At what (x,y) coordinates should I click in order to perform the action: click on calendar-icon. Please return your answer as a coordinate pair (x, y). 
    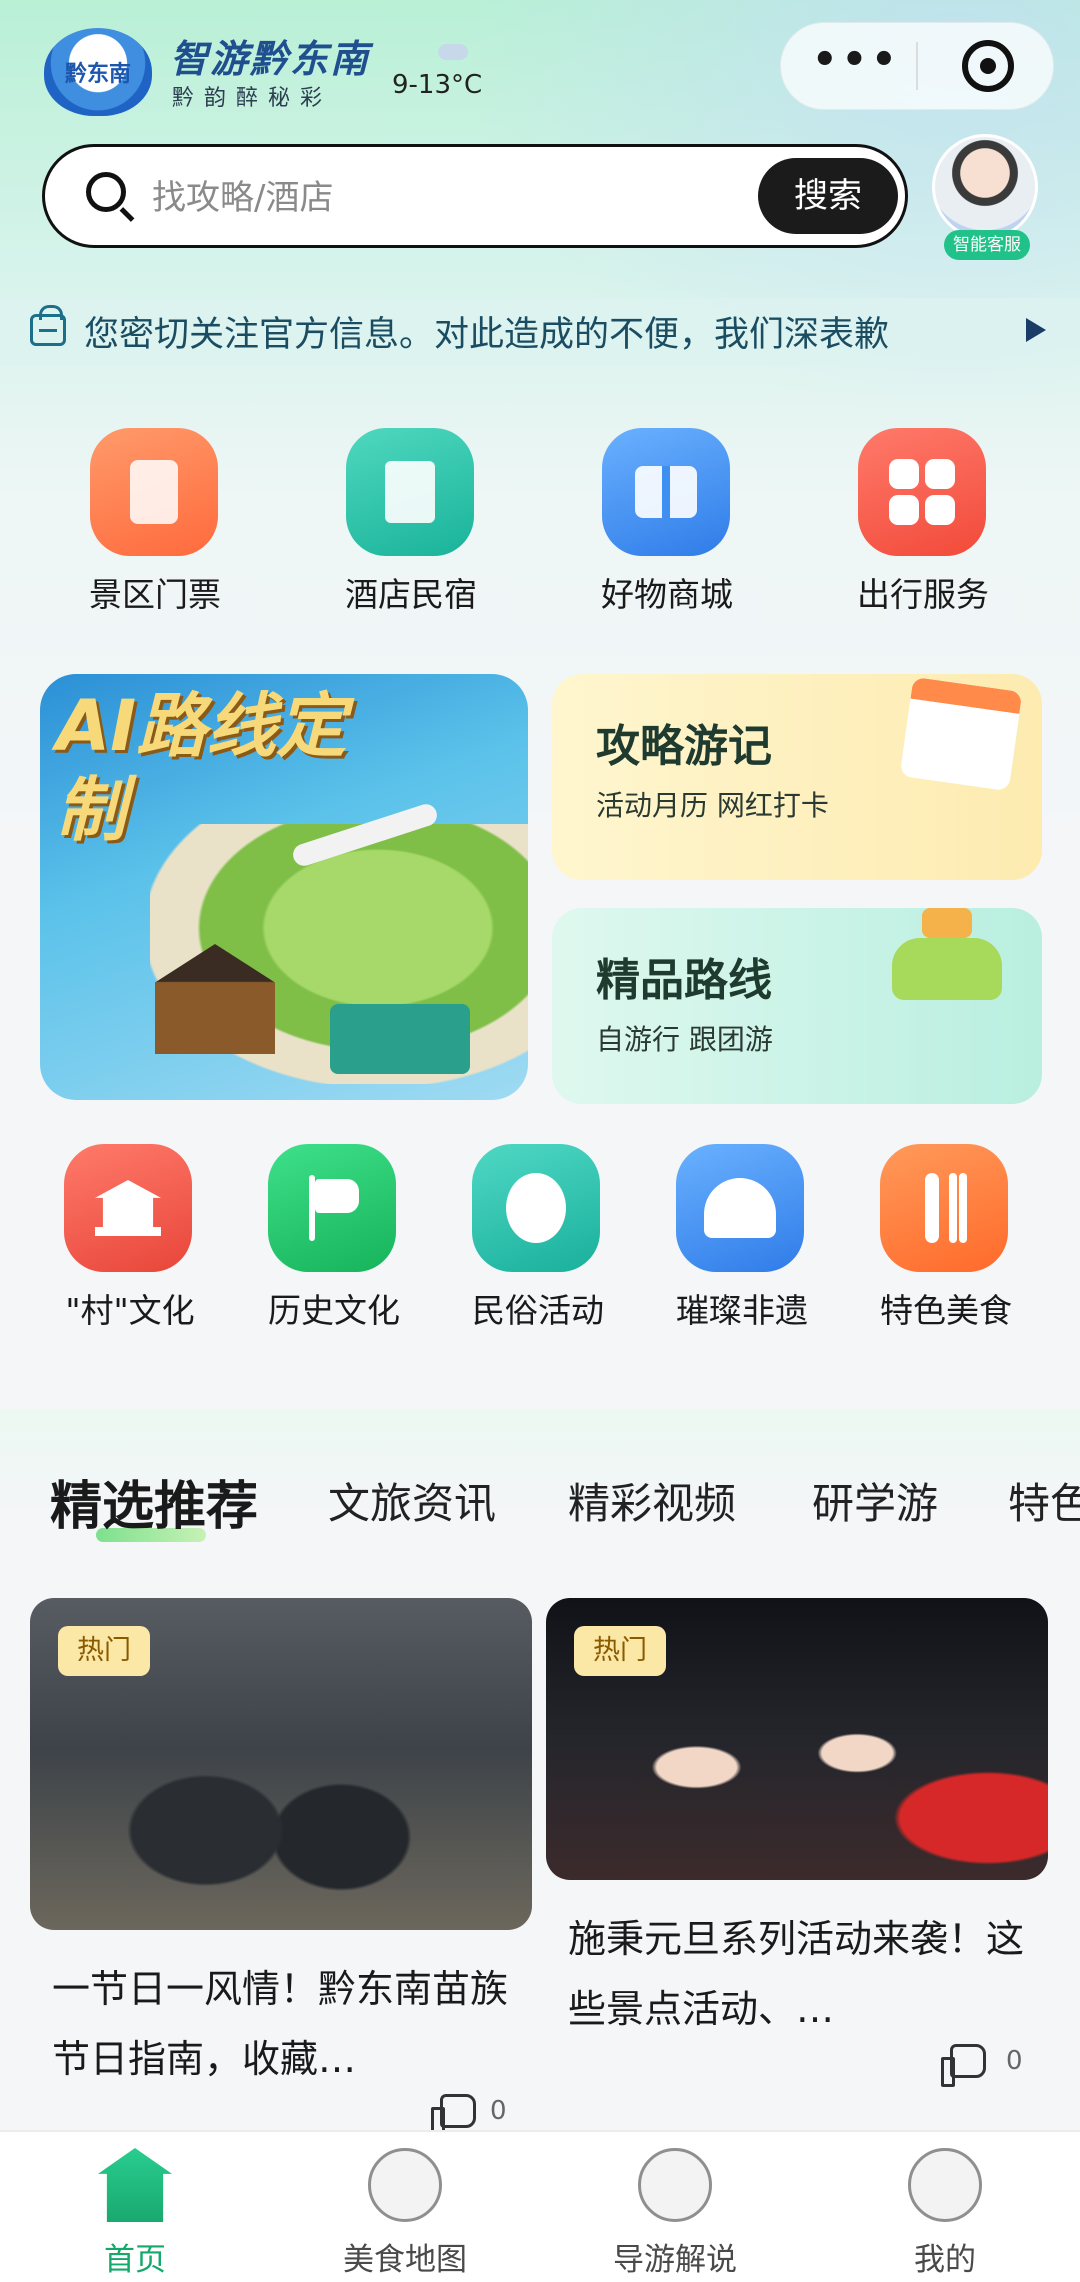
    Looking at the image, I should click on (961, 734).